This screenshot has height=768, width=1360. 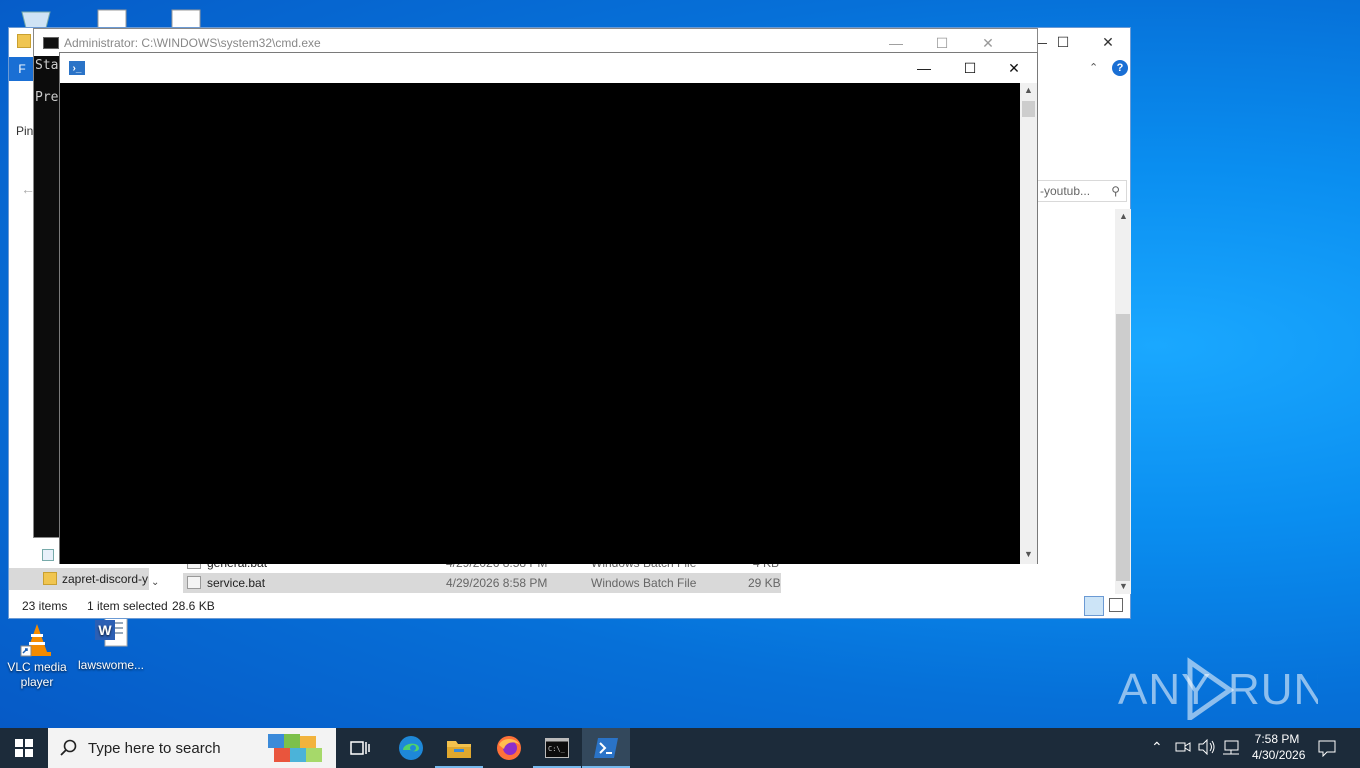 I want to click on ps-close-button: ✕, so click(x=1014, y=68).